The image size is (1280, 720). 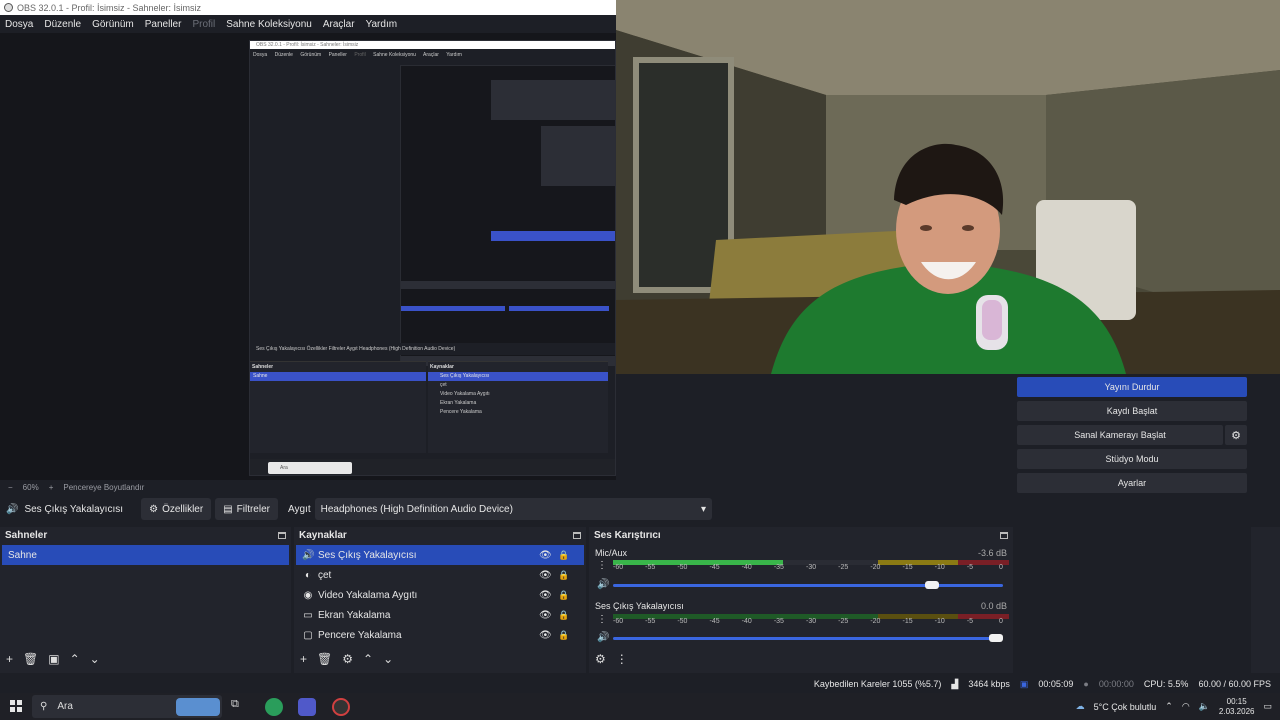 I want to click on globe-icon: ◐, so click(x=308, y=575).